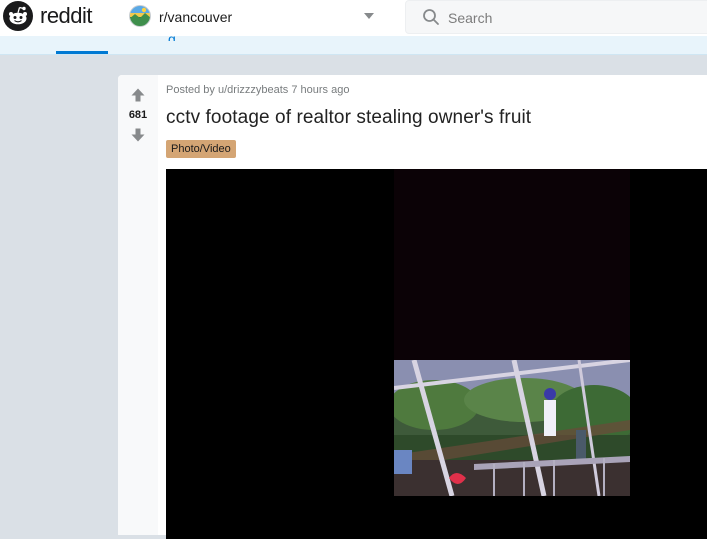 The width and height of the screenshot is (707, 539). I want to click on author-link: u/drizzzybeats, so click(253, 90).